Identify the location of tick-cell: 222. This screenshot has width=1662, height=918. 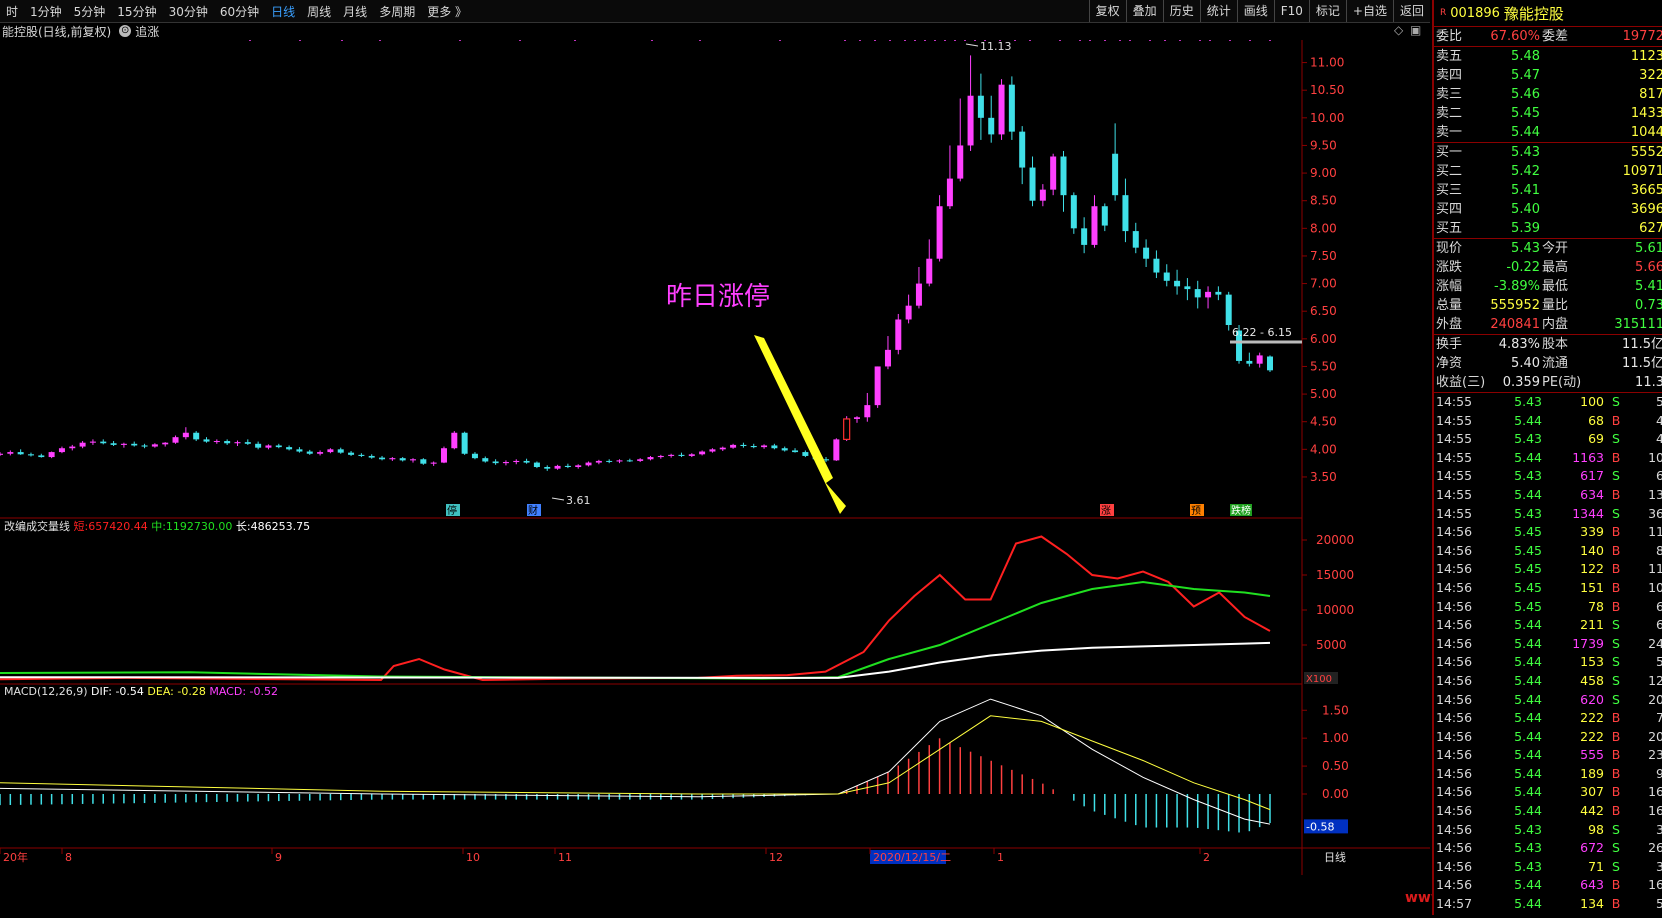
(1592, 718).